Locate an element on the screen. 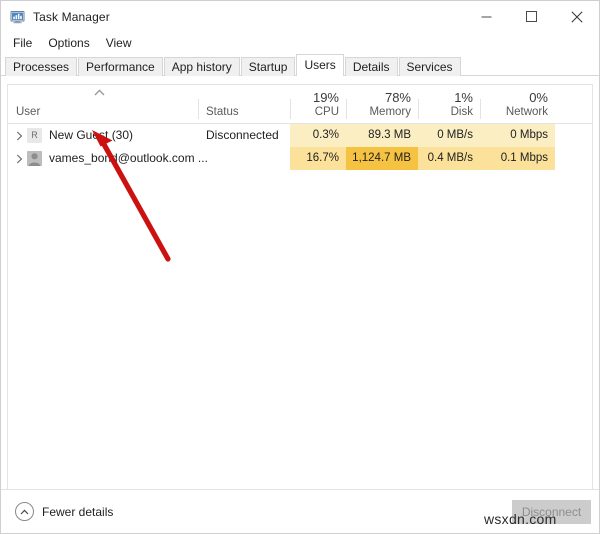 The width and height of the screenshot is (600, 534). maximize-icon is located at coordinates (531, 16).